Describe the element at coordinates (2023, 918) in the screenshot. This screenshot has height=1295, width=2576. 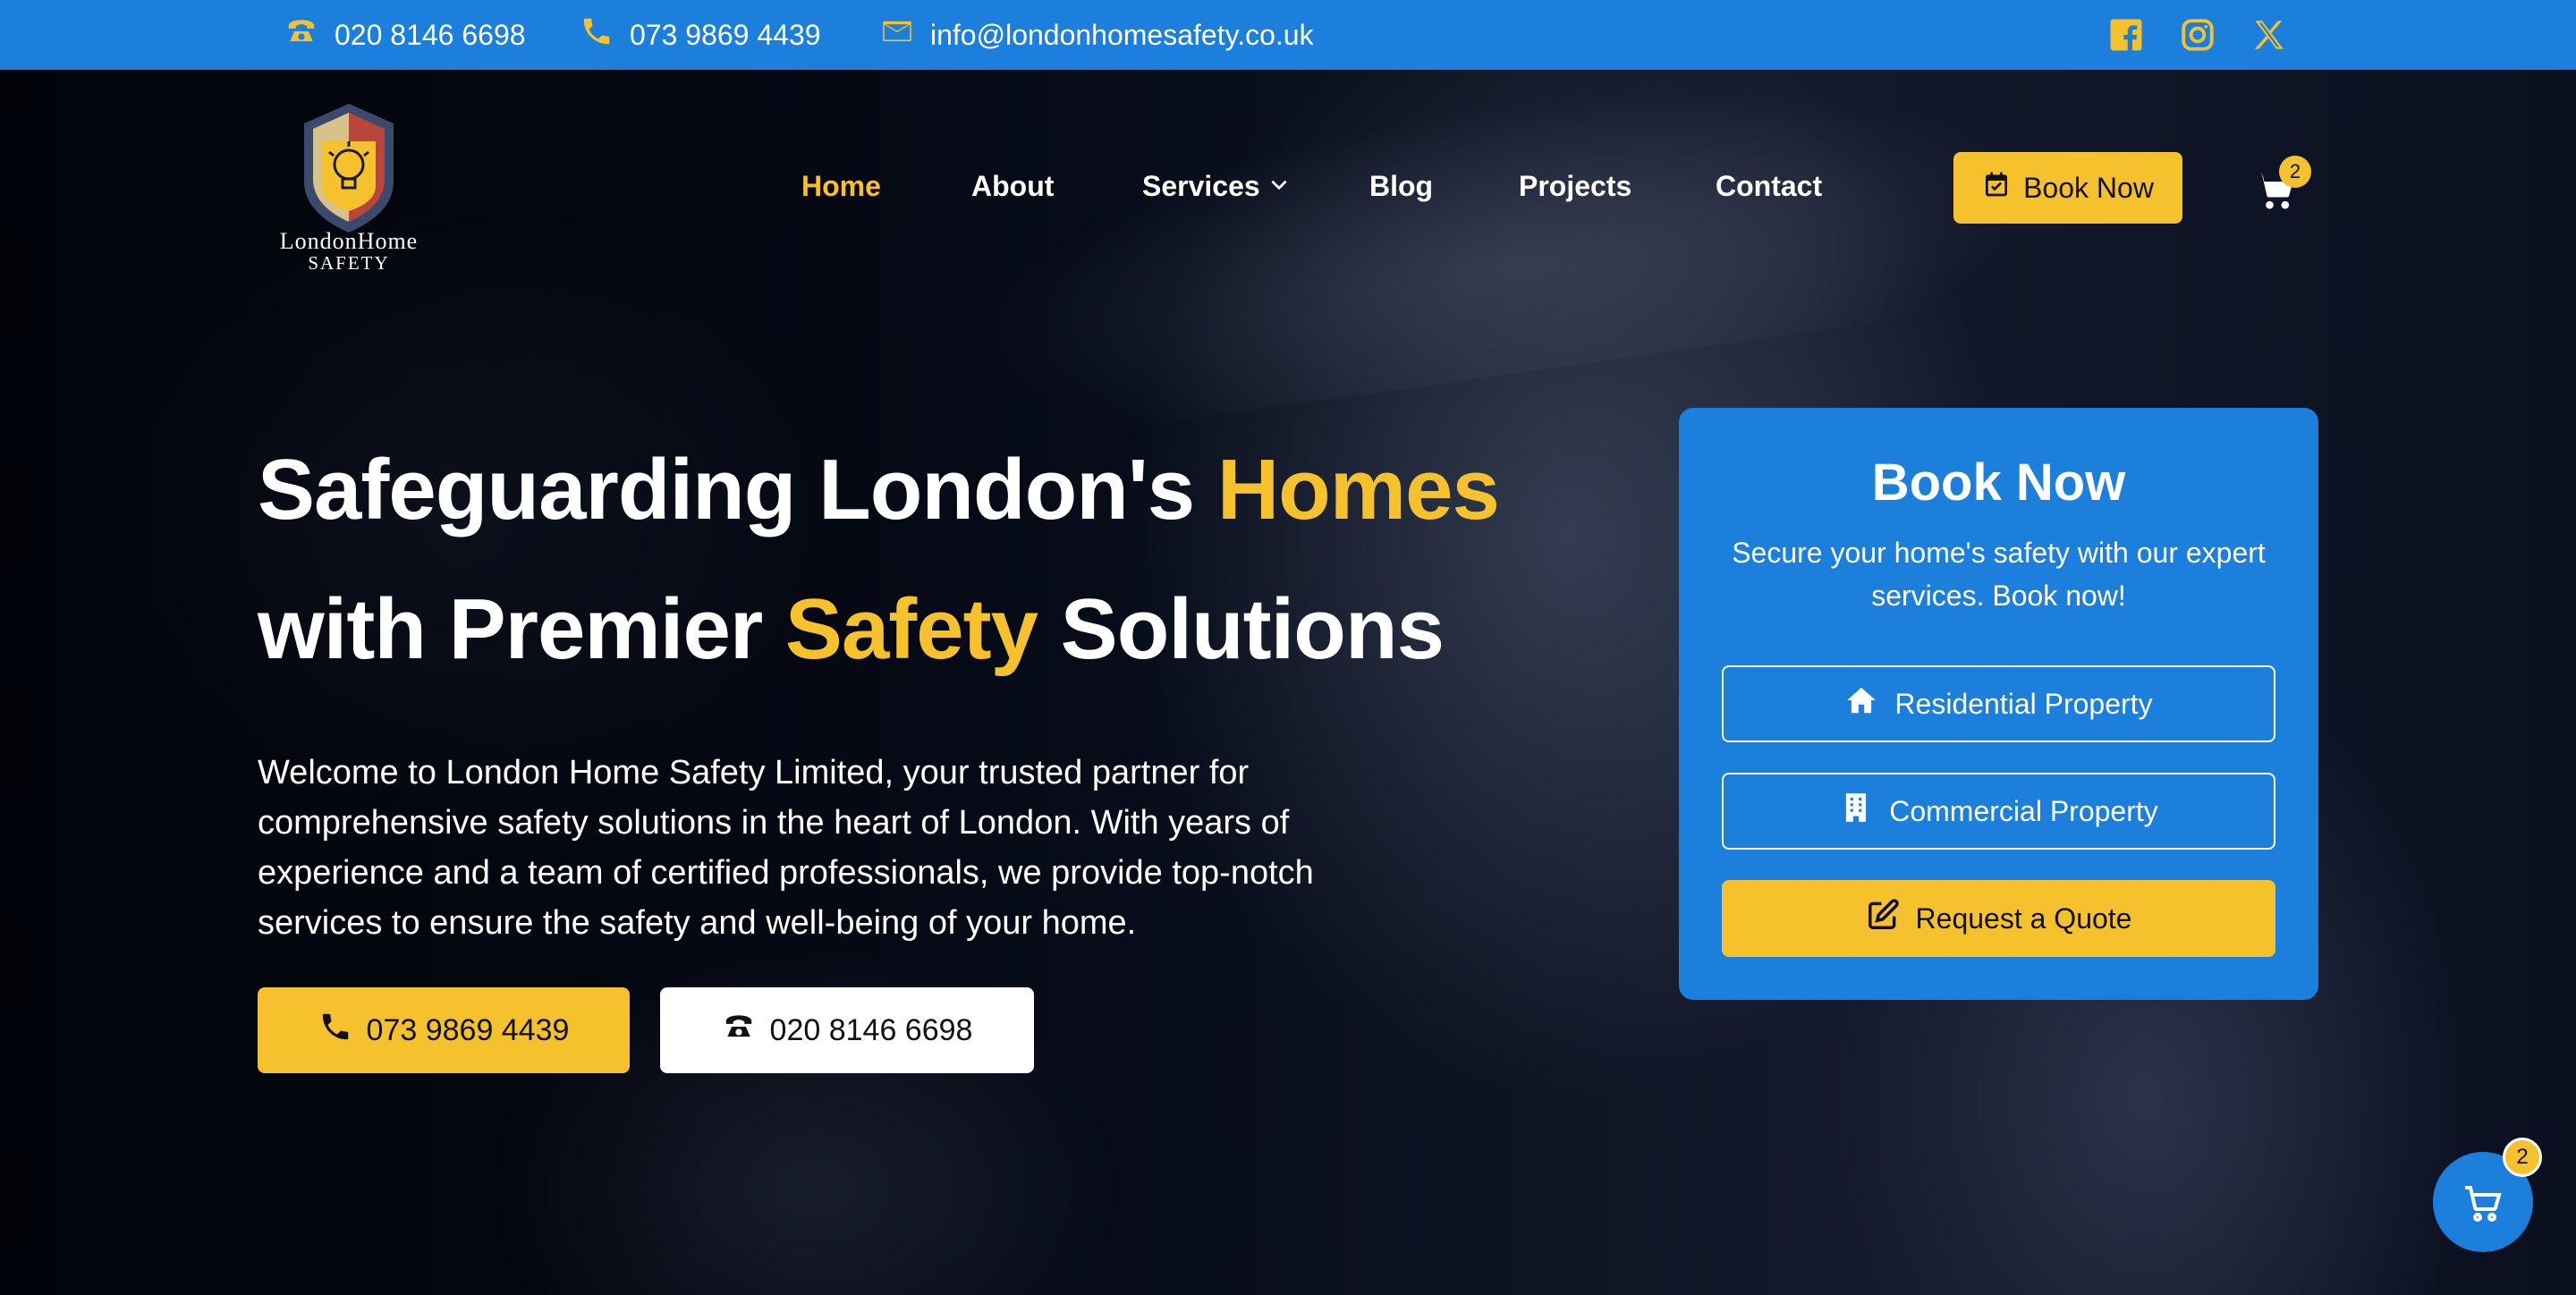
I see `request-quote-label: Request a Quote` at that location.